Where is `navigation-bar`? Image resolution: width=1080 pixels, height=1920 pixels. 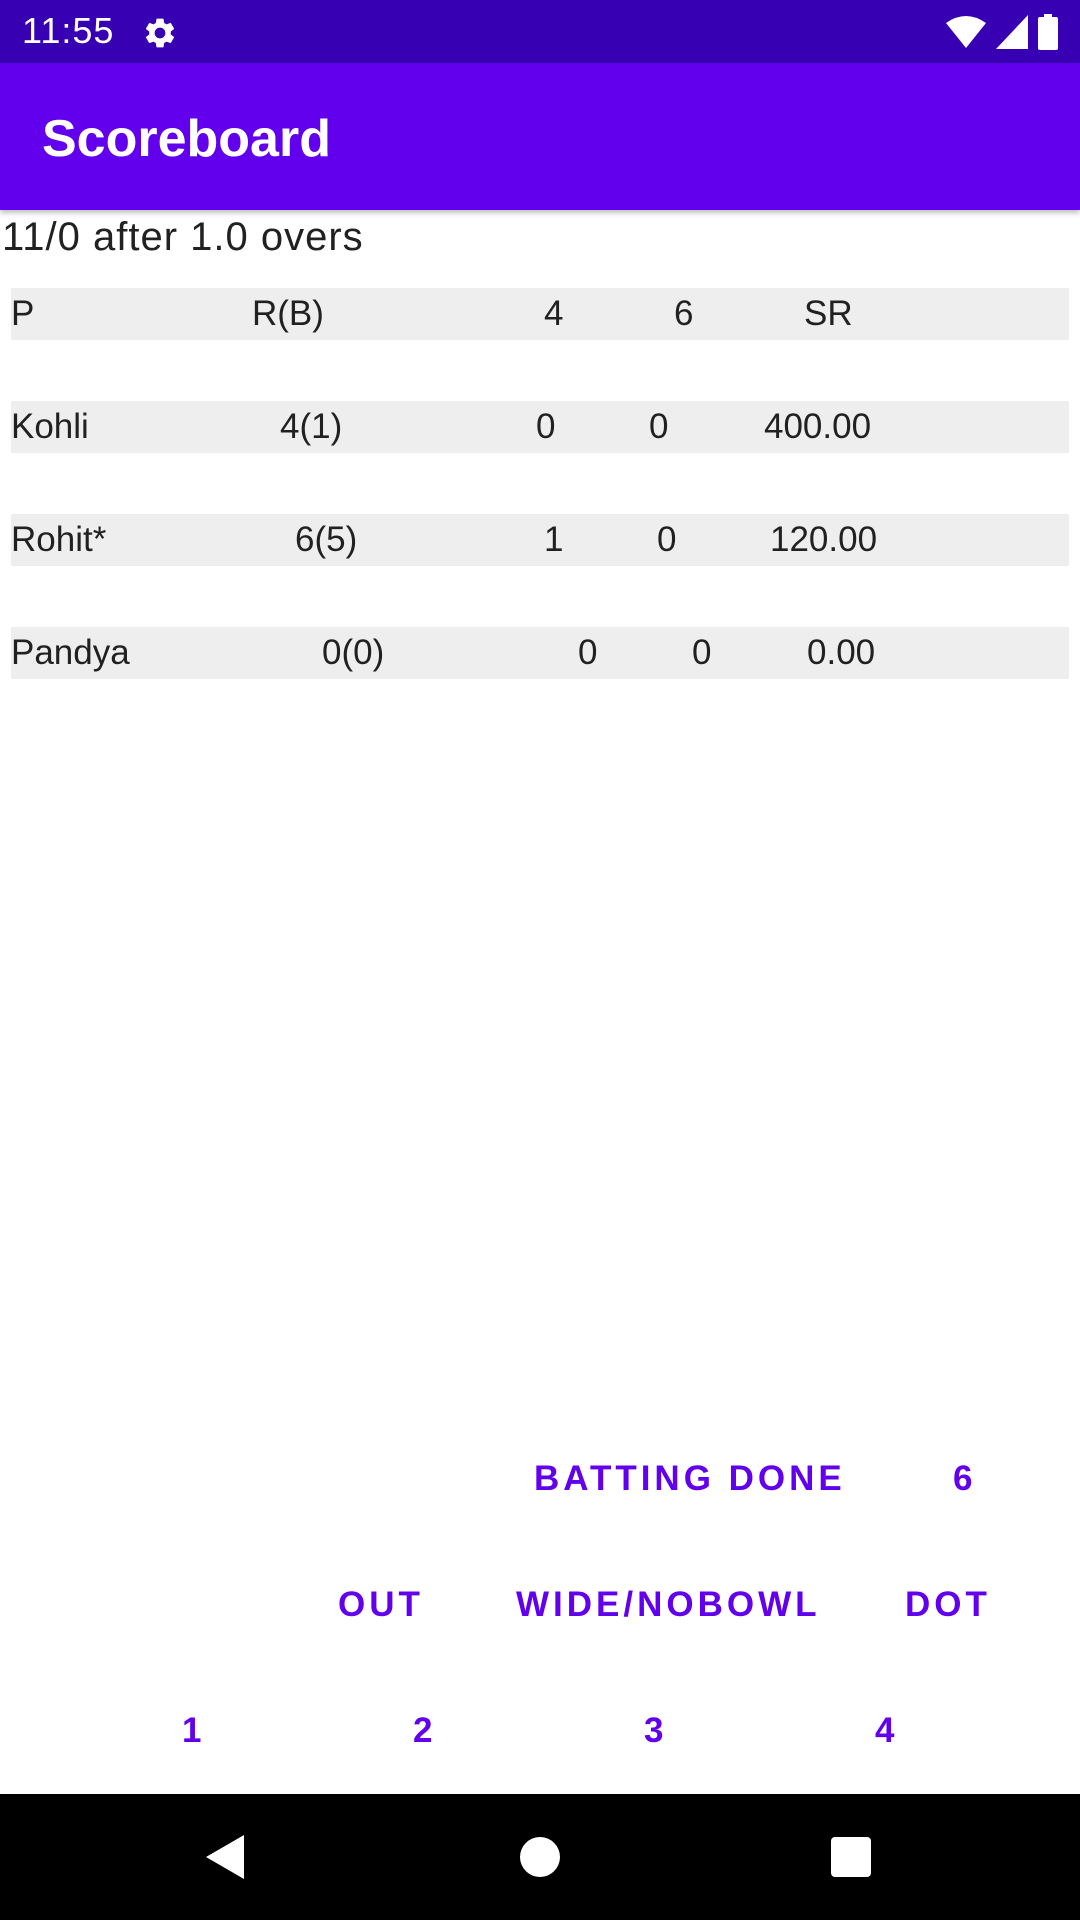 navigation-bar is located at coordinates (540, 1857).